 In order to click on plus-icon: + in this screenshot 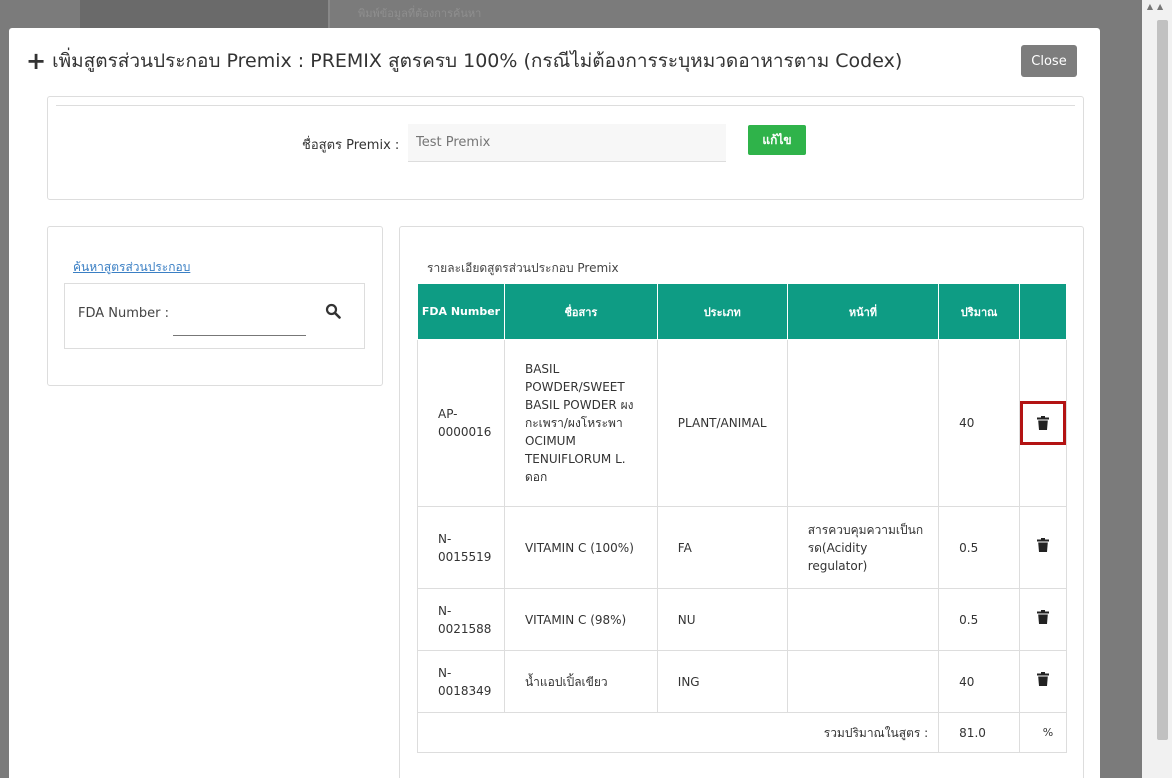, I will do `click(36, 61)`.